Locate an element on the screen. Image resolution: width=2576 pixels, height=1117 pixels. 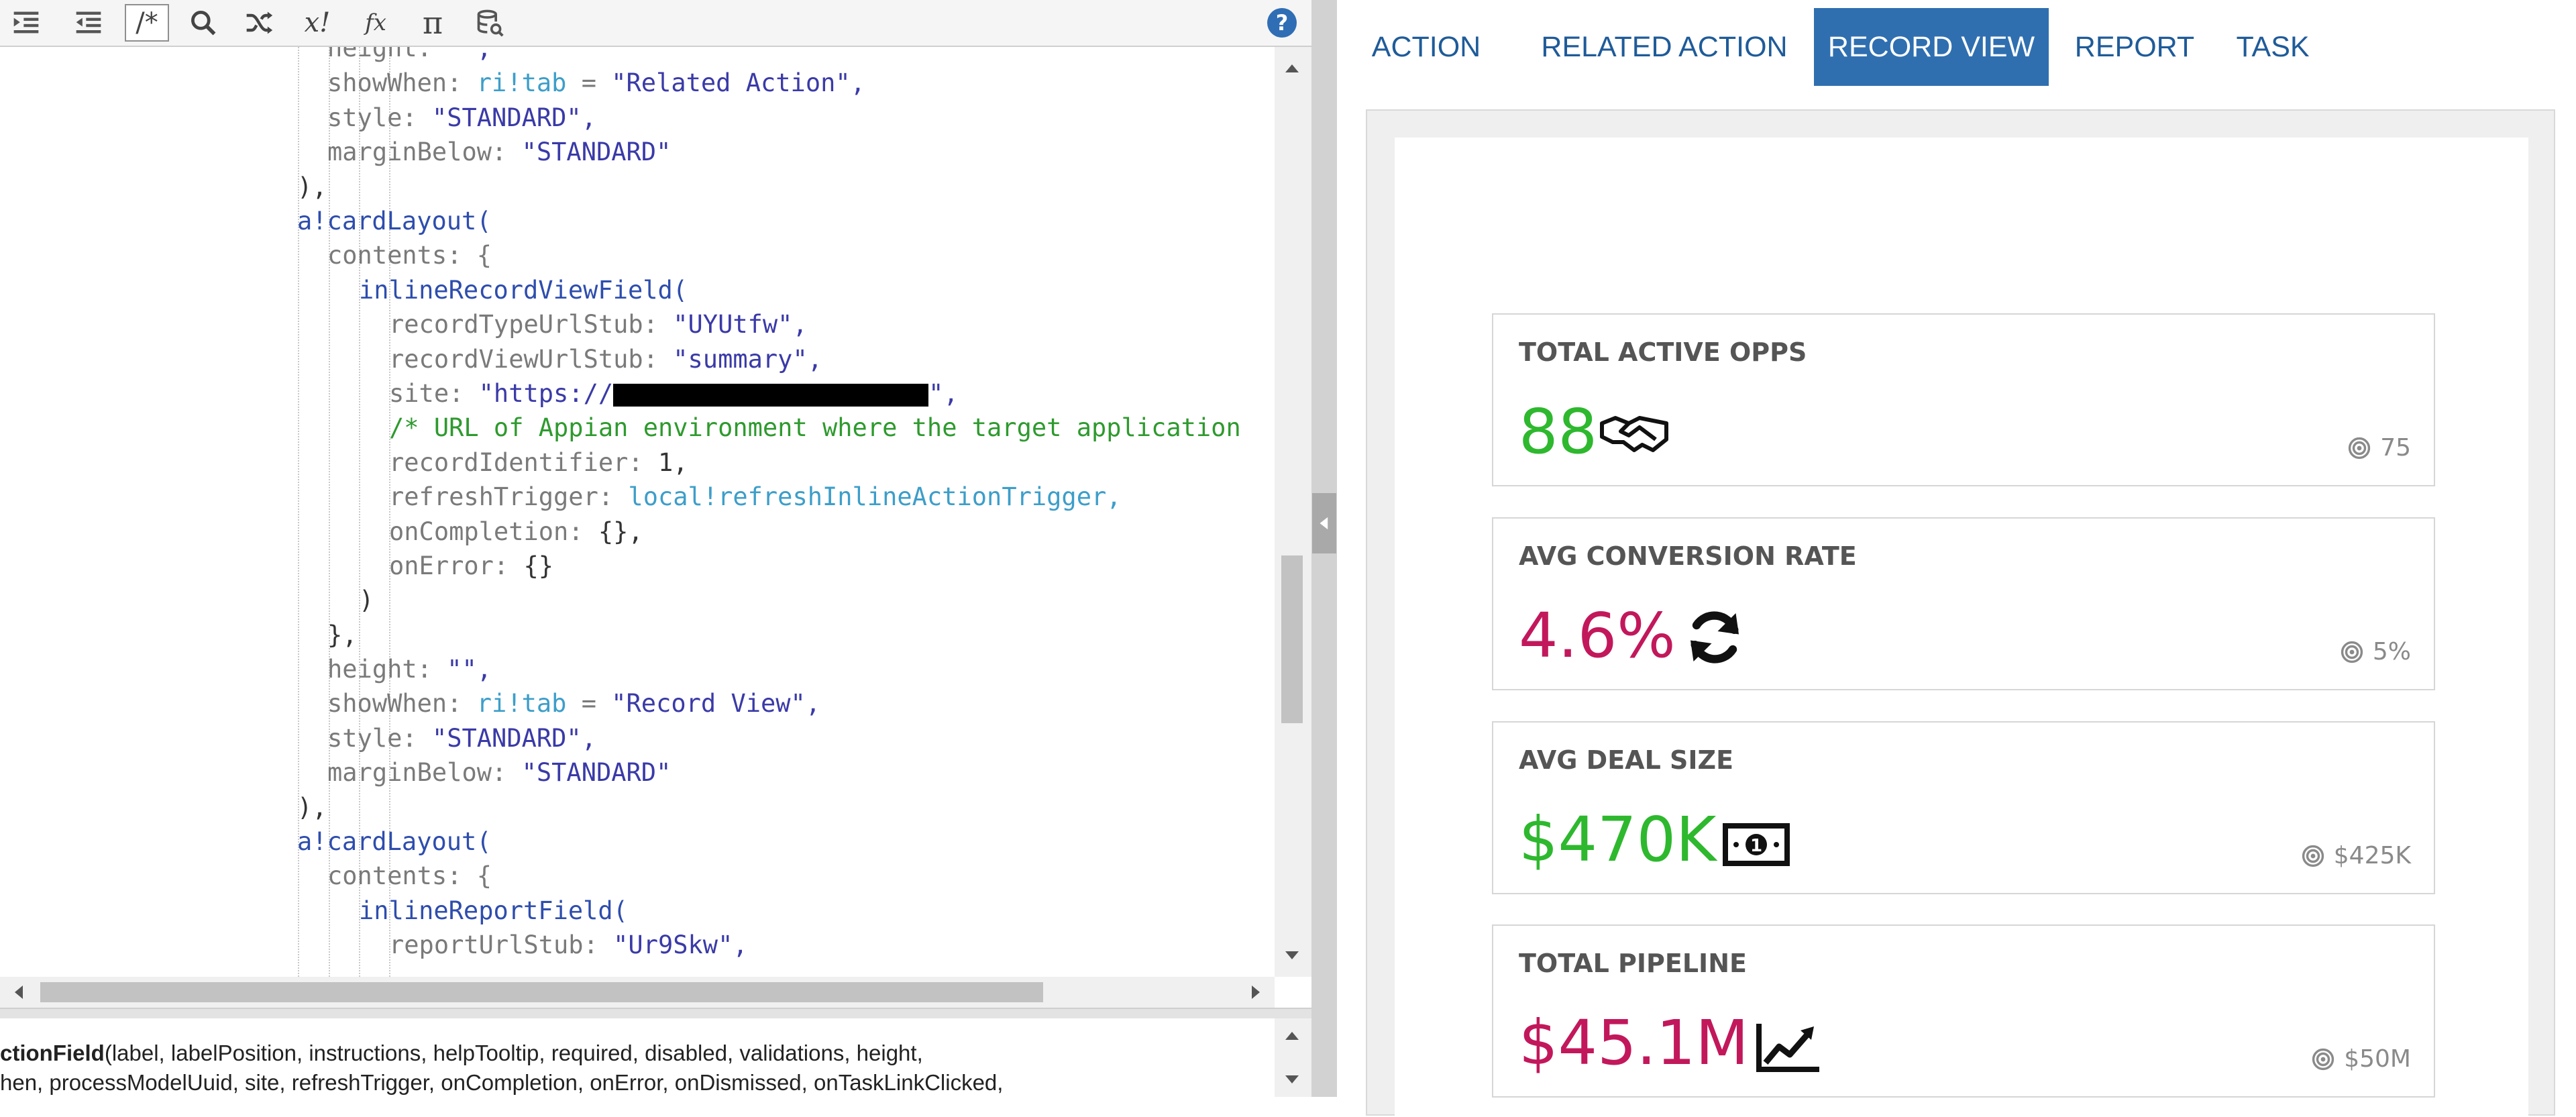
code-line: }, is located at coordinates (342, 635).